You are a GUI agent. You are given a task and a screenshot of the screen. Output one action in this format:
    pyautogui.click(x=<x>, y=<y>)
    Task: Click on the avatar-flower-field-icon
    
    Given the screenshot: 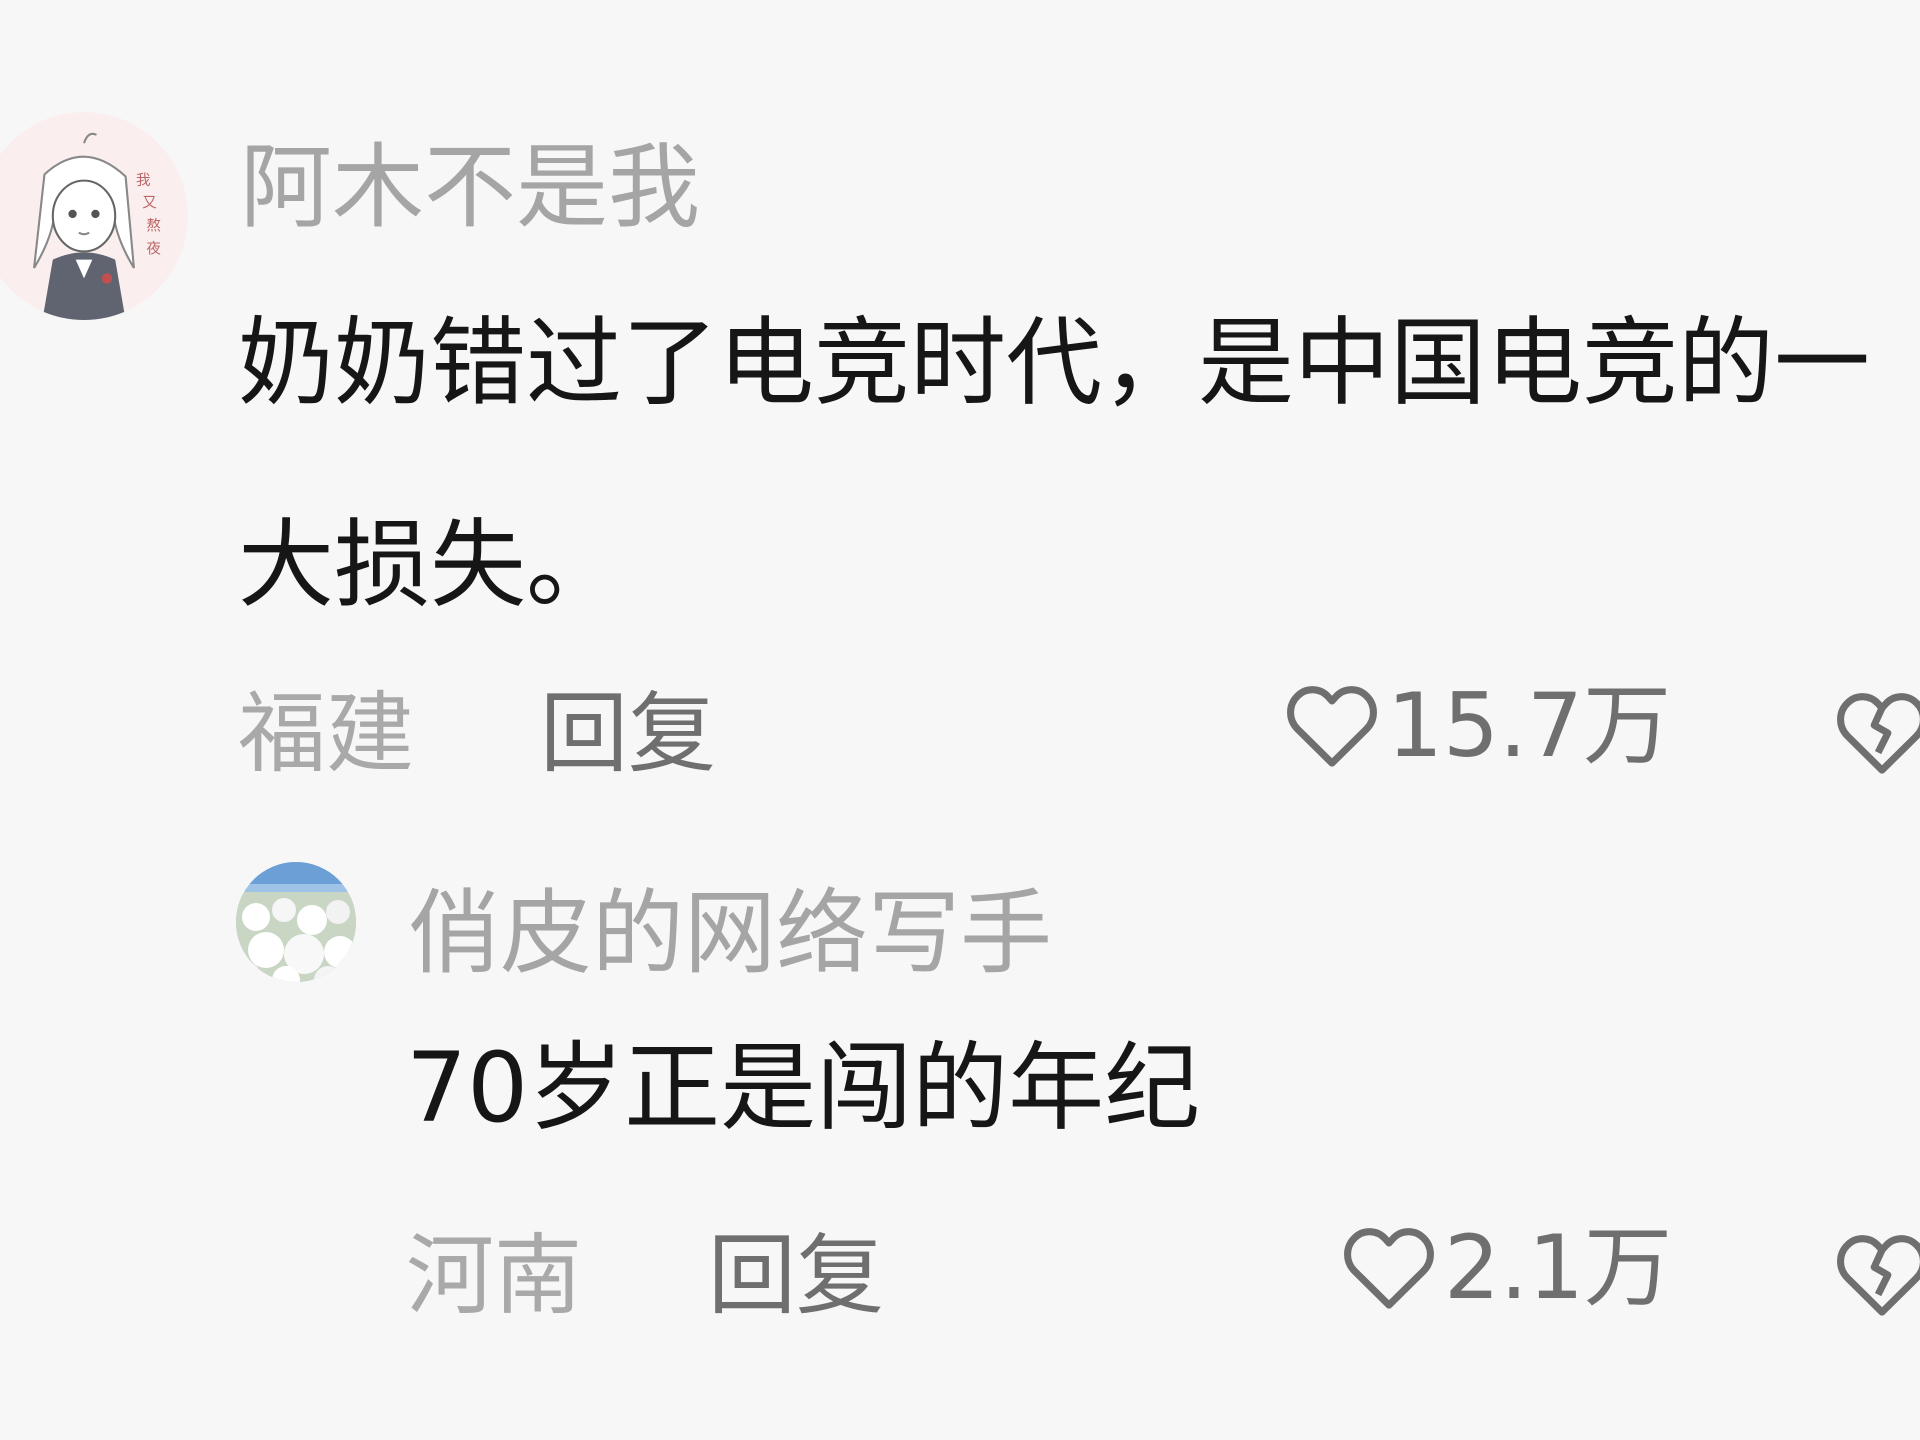 What is the action you would take?
    pyautogui.click(x=296, y=922)
    